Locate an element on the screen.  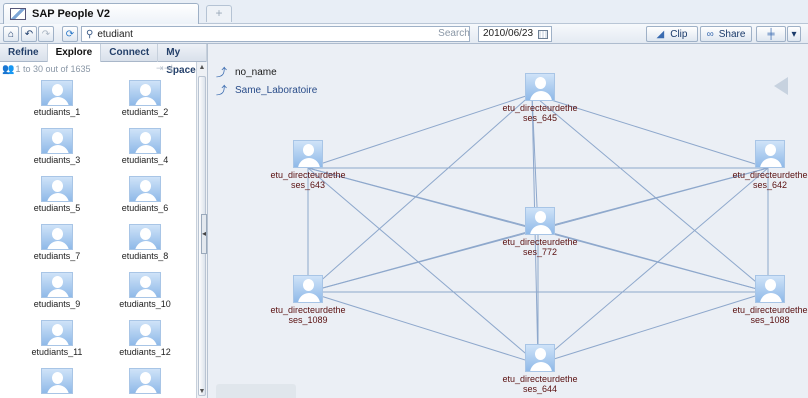
tab-my-space: My Space is located at coordinates (182, 60).